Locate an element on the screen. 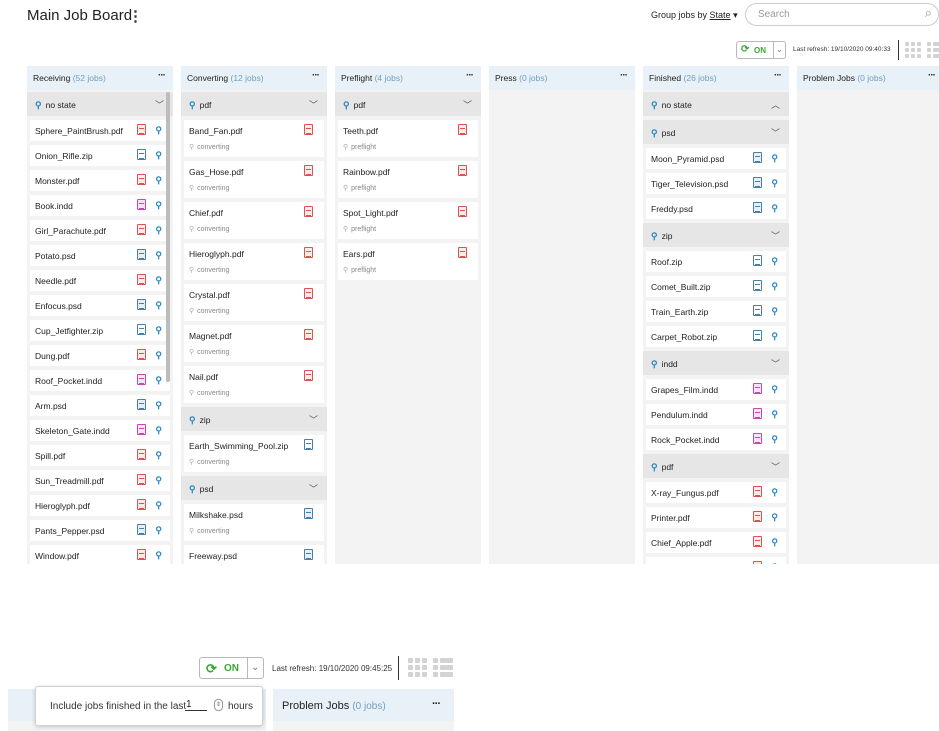 The image size is (939, 731). job-card: Rock_Pocket.indd ⚲ is located at coordinates (716, 439).